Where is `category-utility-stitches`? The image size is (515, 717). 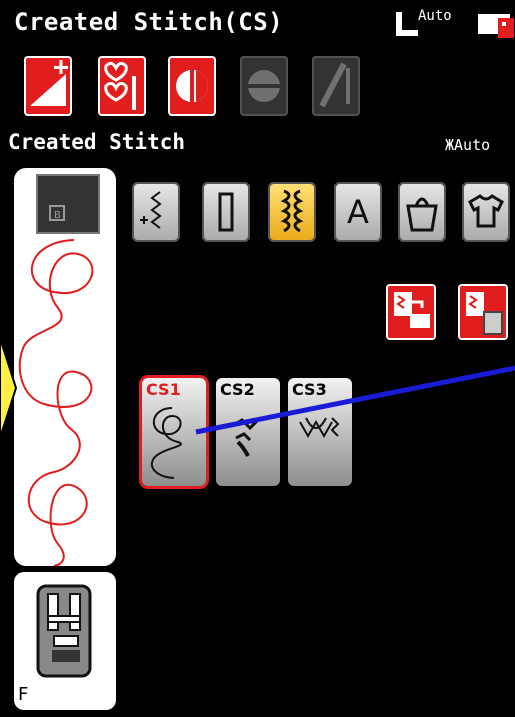
category-utility-stitches is located at coordinates (156, 212).